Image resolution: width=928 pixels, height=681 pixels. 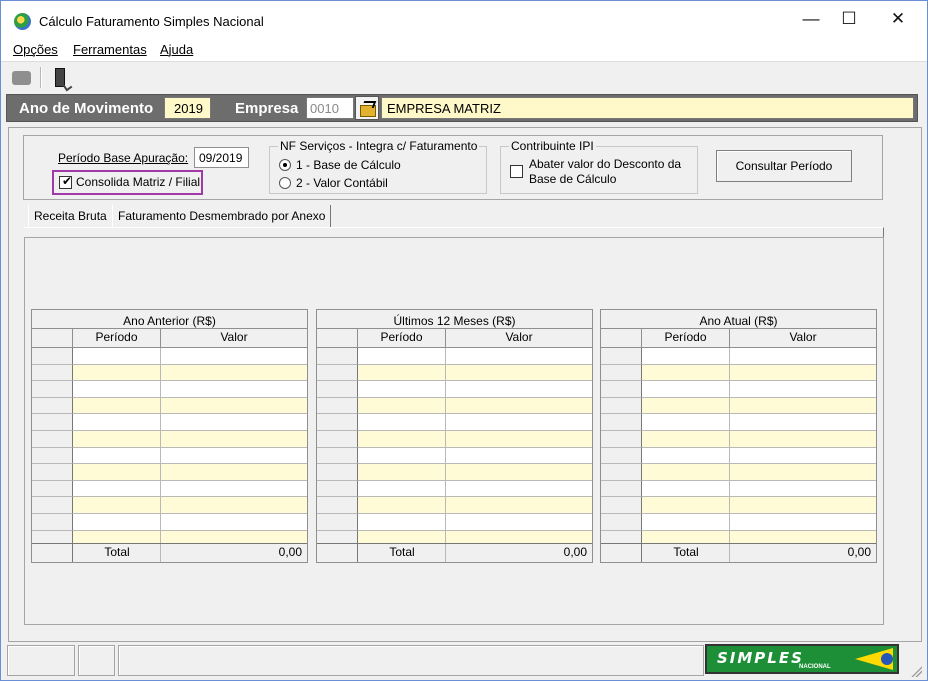 What do you see at coordinates (221, 157) in the screenshot?
I see `periodo-field: 09/2019` at bounding box center [221, 157].